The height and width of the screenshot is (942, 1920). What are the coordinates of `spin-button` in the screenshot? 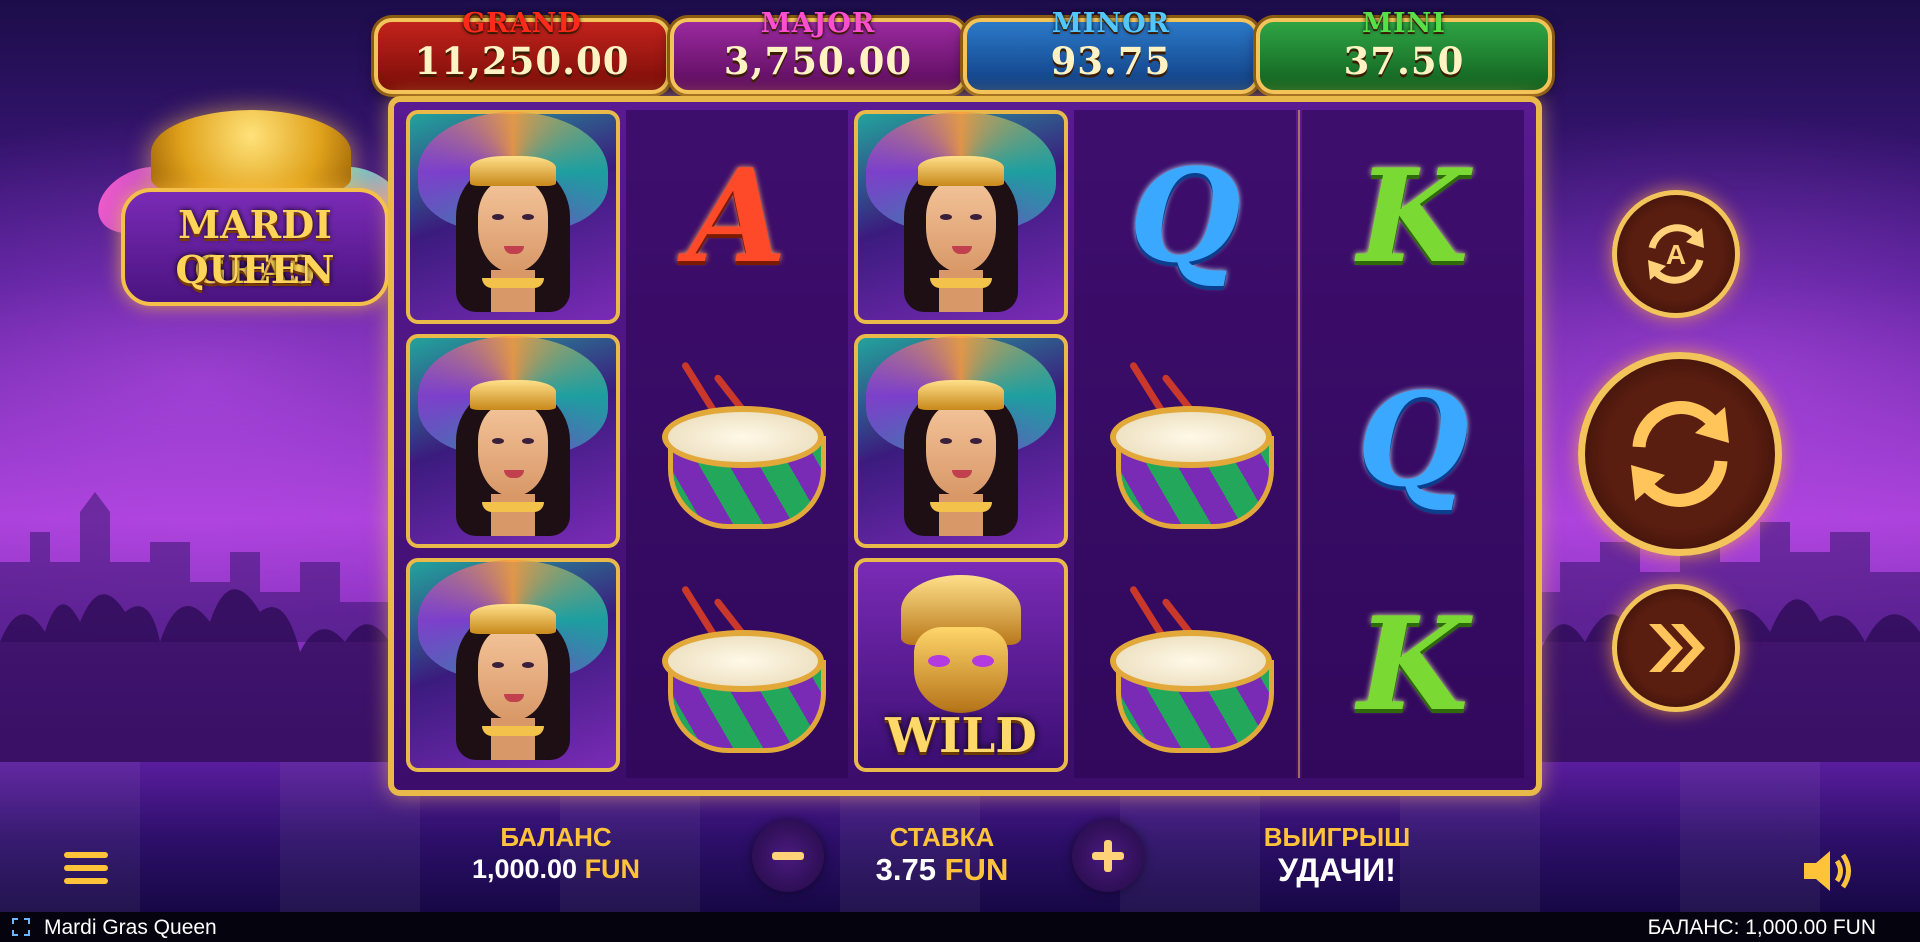 It's located at (1680, 454).